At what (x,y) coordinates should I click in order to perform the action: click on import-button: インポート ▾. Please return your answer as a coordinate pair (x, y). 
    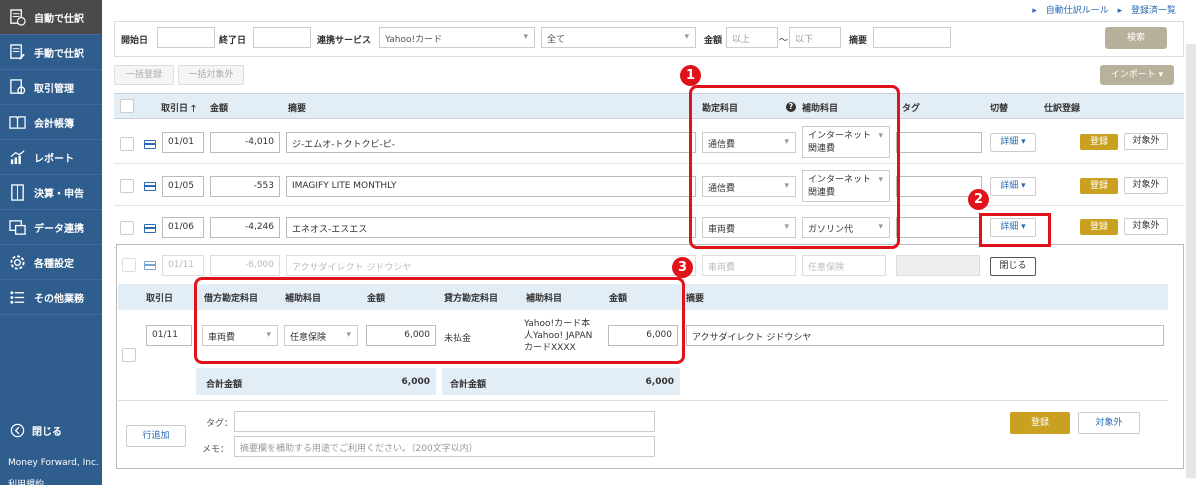
    Looking at the image, I should click on (1137, 75).